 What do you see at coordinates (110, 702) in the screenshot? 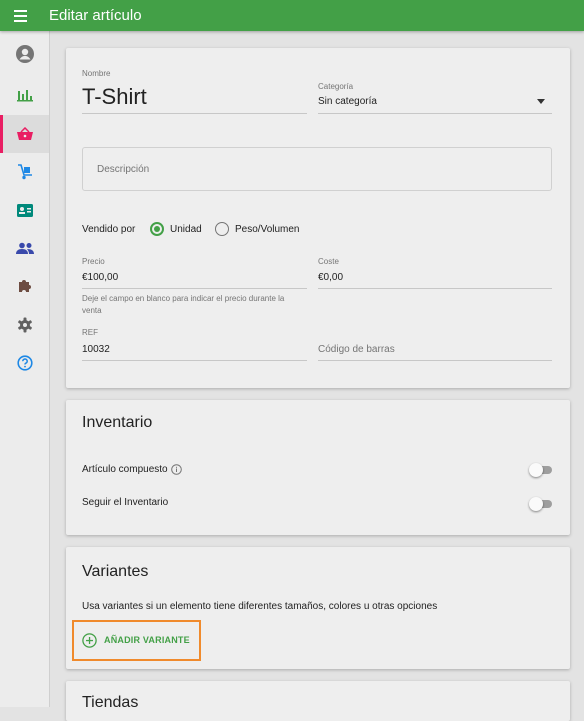
I see `stores-title: Tiendas` at bounding box center [110, 702].